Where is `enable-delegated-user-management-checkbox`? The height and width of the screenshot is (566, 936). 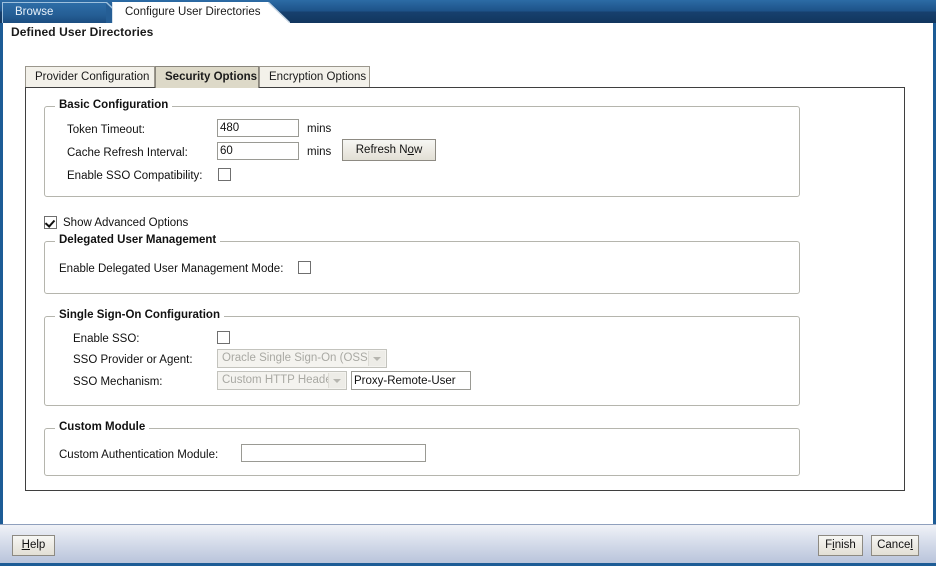
enable-delegated-user-management-checkbox is located at coordinates (304, 267).